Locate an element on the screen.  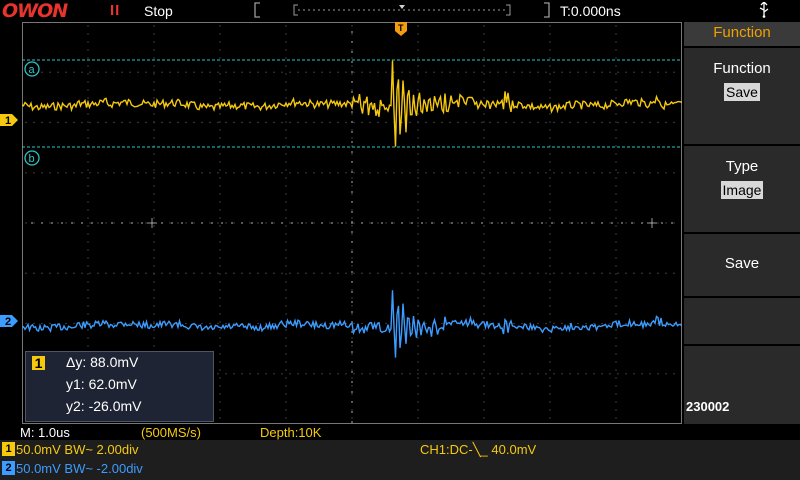
svg-text: a is located at coordinates (32, 70).